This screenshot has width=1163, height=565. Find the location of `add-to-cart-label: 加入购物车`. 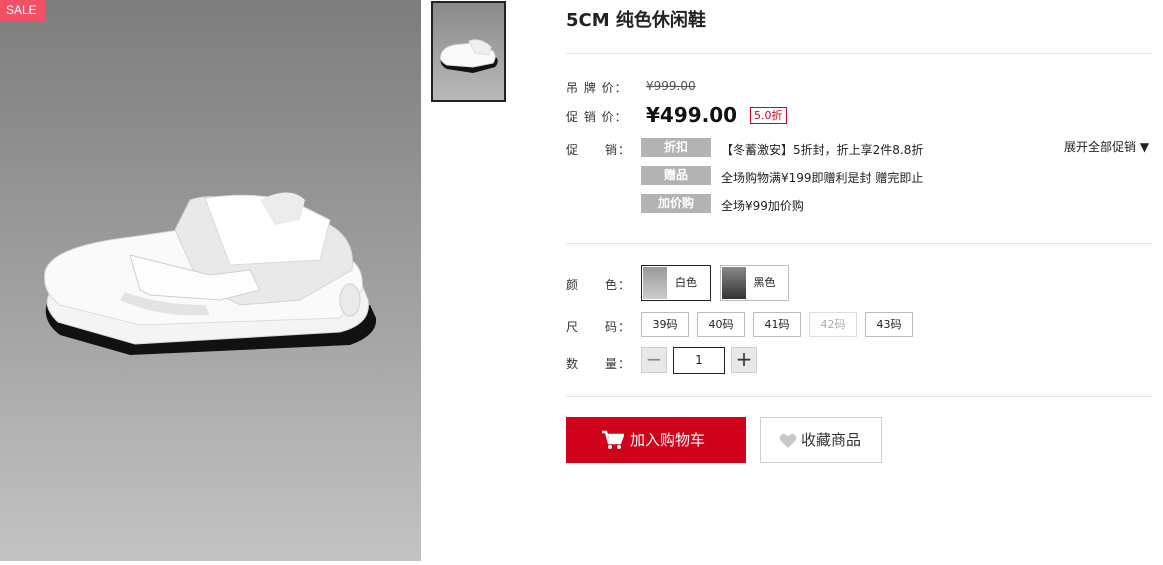

add-to-cart-label: 加入购物车 is located at coordinates (668, 440).